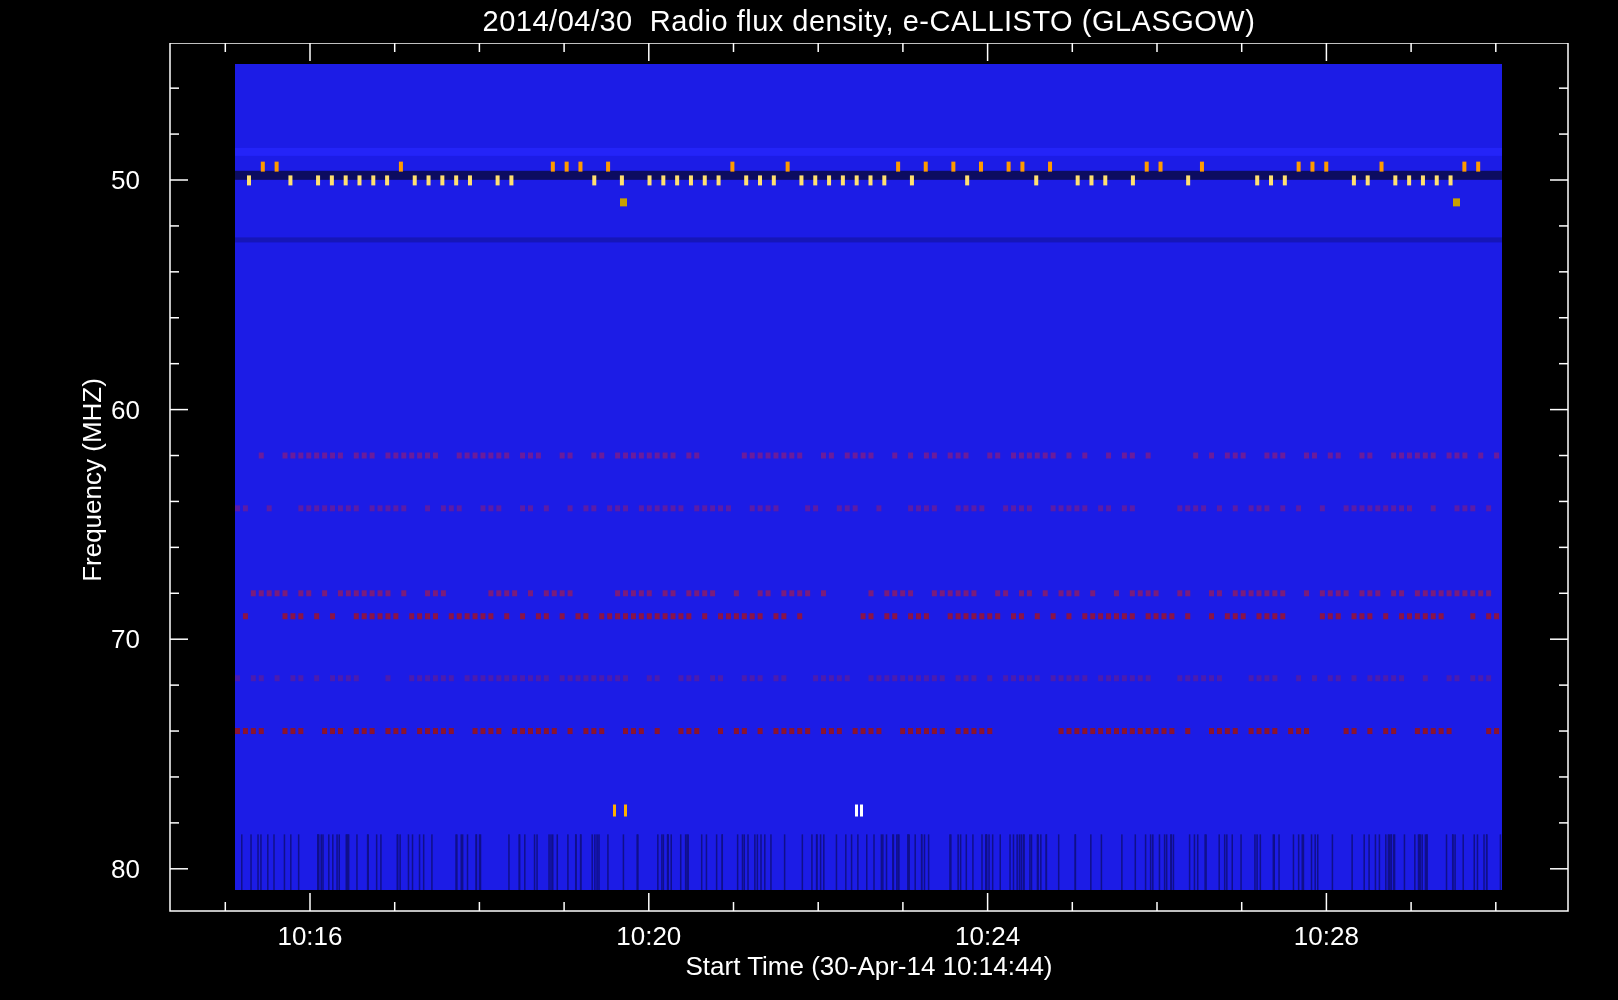 Image resolution: width=1618 pixels, height=1000 pixels. What do you see at coordinates (1326, 936) in the screenshot?
I see `x-tick-label: 10:28` at bounding box center [1326, 936].